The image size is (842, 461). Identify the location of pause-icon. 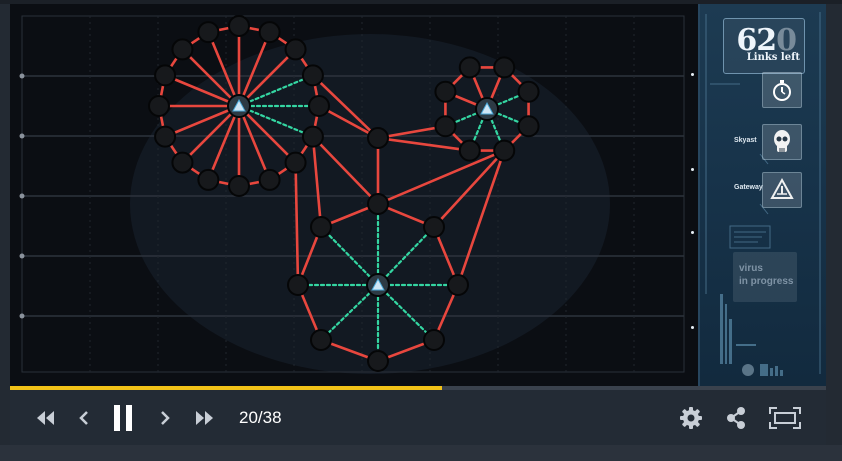
(123, 417).